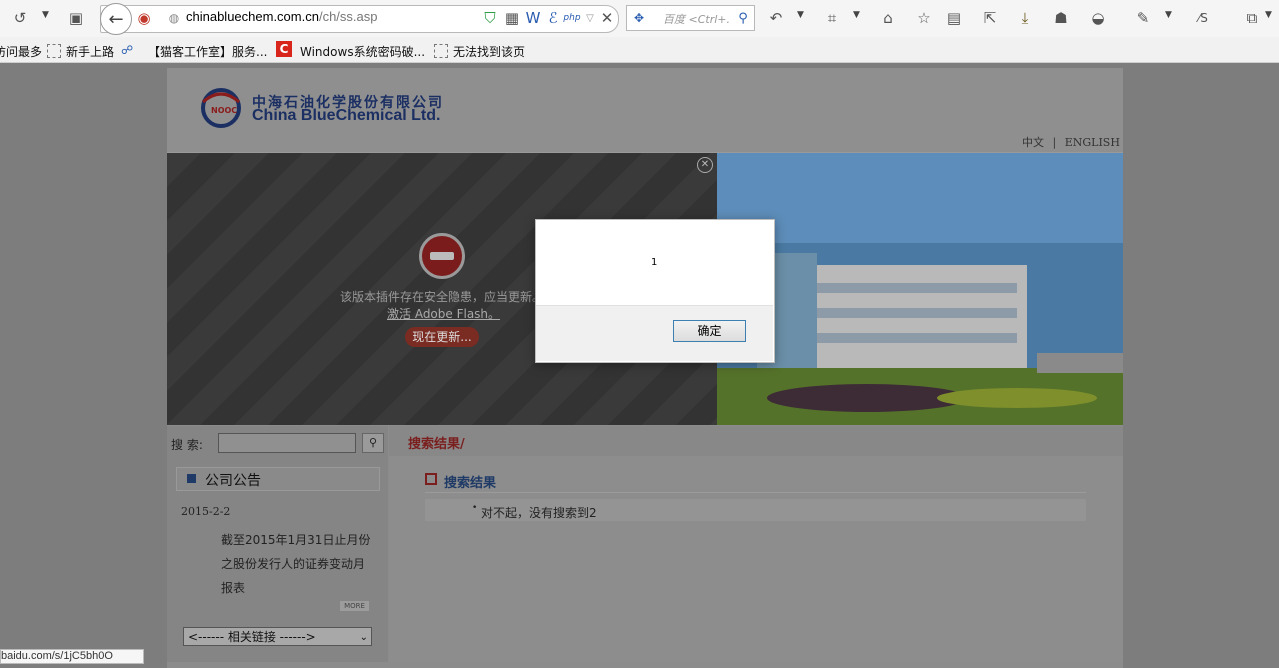 This screenshot has height=668, width=1279. Describe the element at coordinates (1203, 18) in the screenshot. I see `vs-icon: ⁄S` at that location.